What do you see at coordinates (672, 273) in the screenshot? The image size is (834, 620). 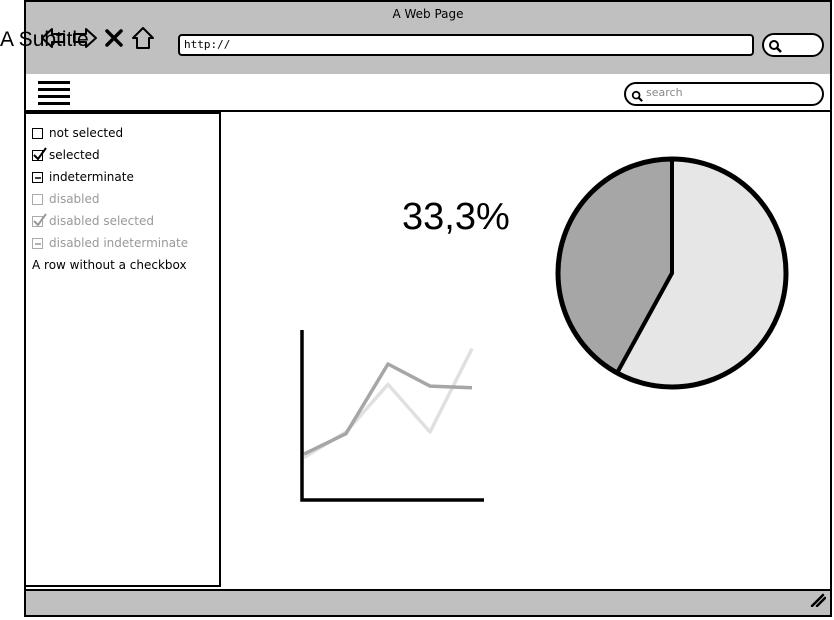 I see `pie-chart` at bounding box center [672, 273].